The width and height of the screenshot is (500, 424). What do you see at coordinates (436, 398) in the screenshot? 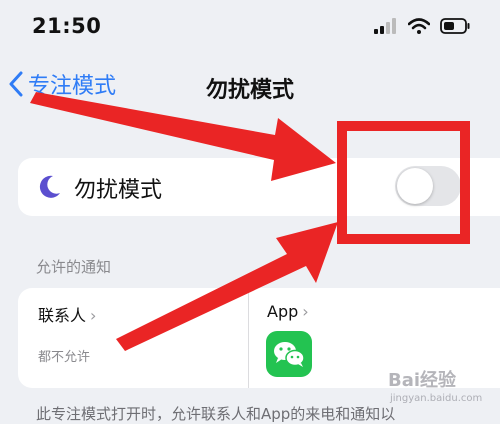
I see `watermark-sub: jingyan.baidu.com` at bounding box center [436, 398].